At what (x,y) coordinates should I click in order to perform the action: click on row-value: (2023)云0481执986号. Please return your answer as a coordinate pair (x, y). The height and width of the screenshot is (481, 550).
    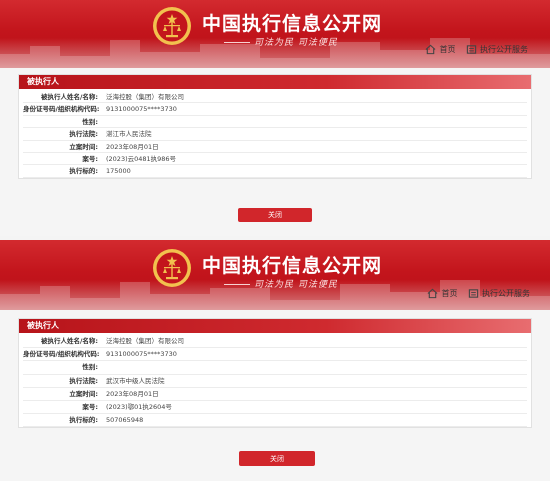
    Looking at the image, I should click on (141, 158).